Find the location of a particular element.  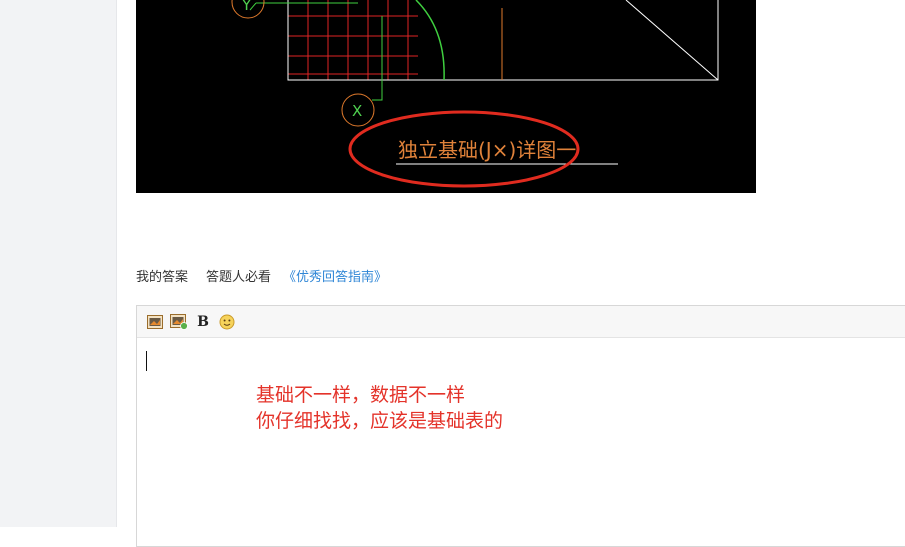

answer-guide-link: 《优秀回答指南》 is located at coordinates (335, 275).